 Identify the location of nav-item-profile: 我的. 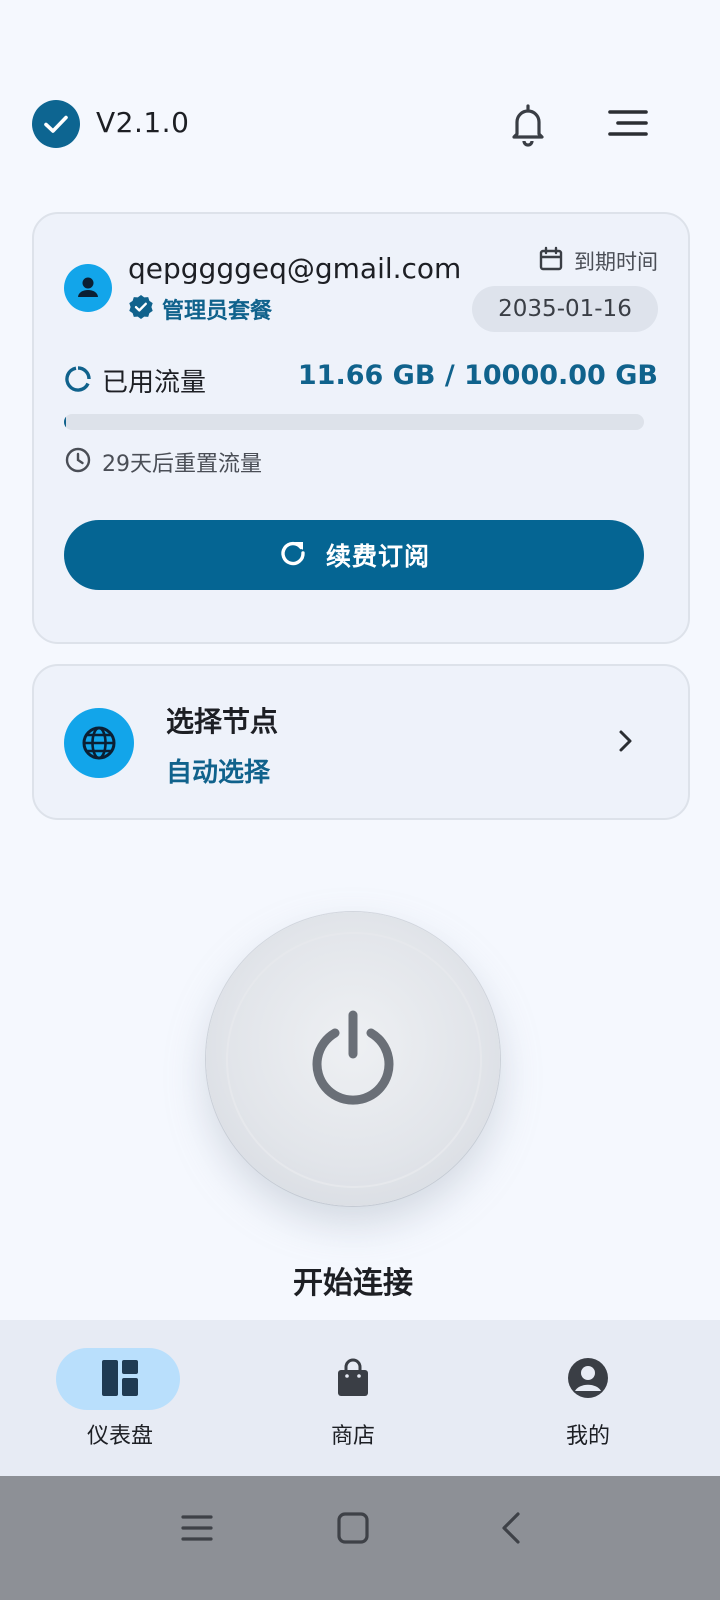
(588, 1398).